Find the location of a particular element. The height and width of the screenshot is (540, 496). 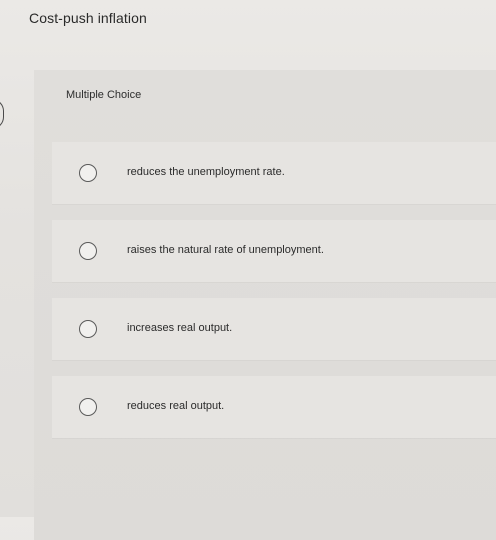

question-type-label: Multiple Choice is located at coordinates (104, 95).